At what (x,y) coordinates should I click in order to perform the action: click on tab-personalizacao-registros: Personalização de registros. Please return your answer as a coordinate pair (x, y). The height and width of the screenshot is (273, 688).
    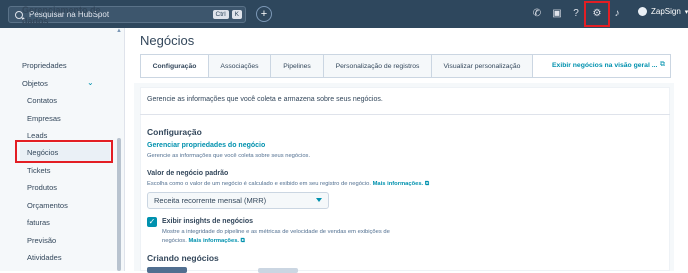
    Looking at the image, I should click on (378, 66).